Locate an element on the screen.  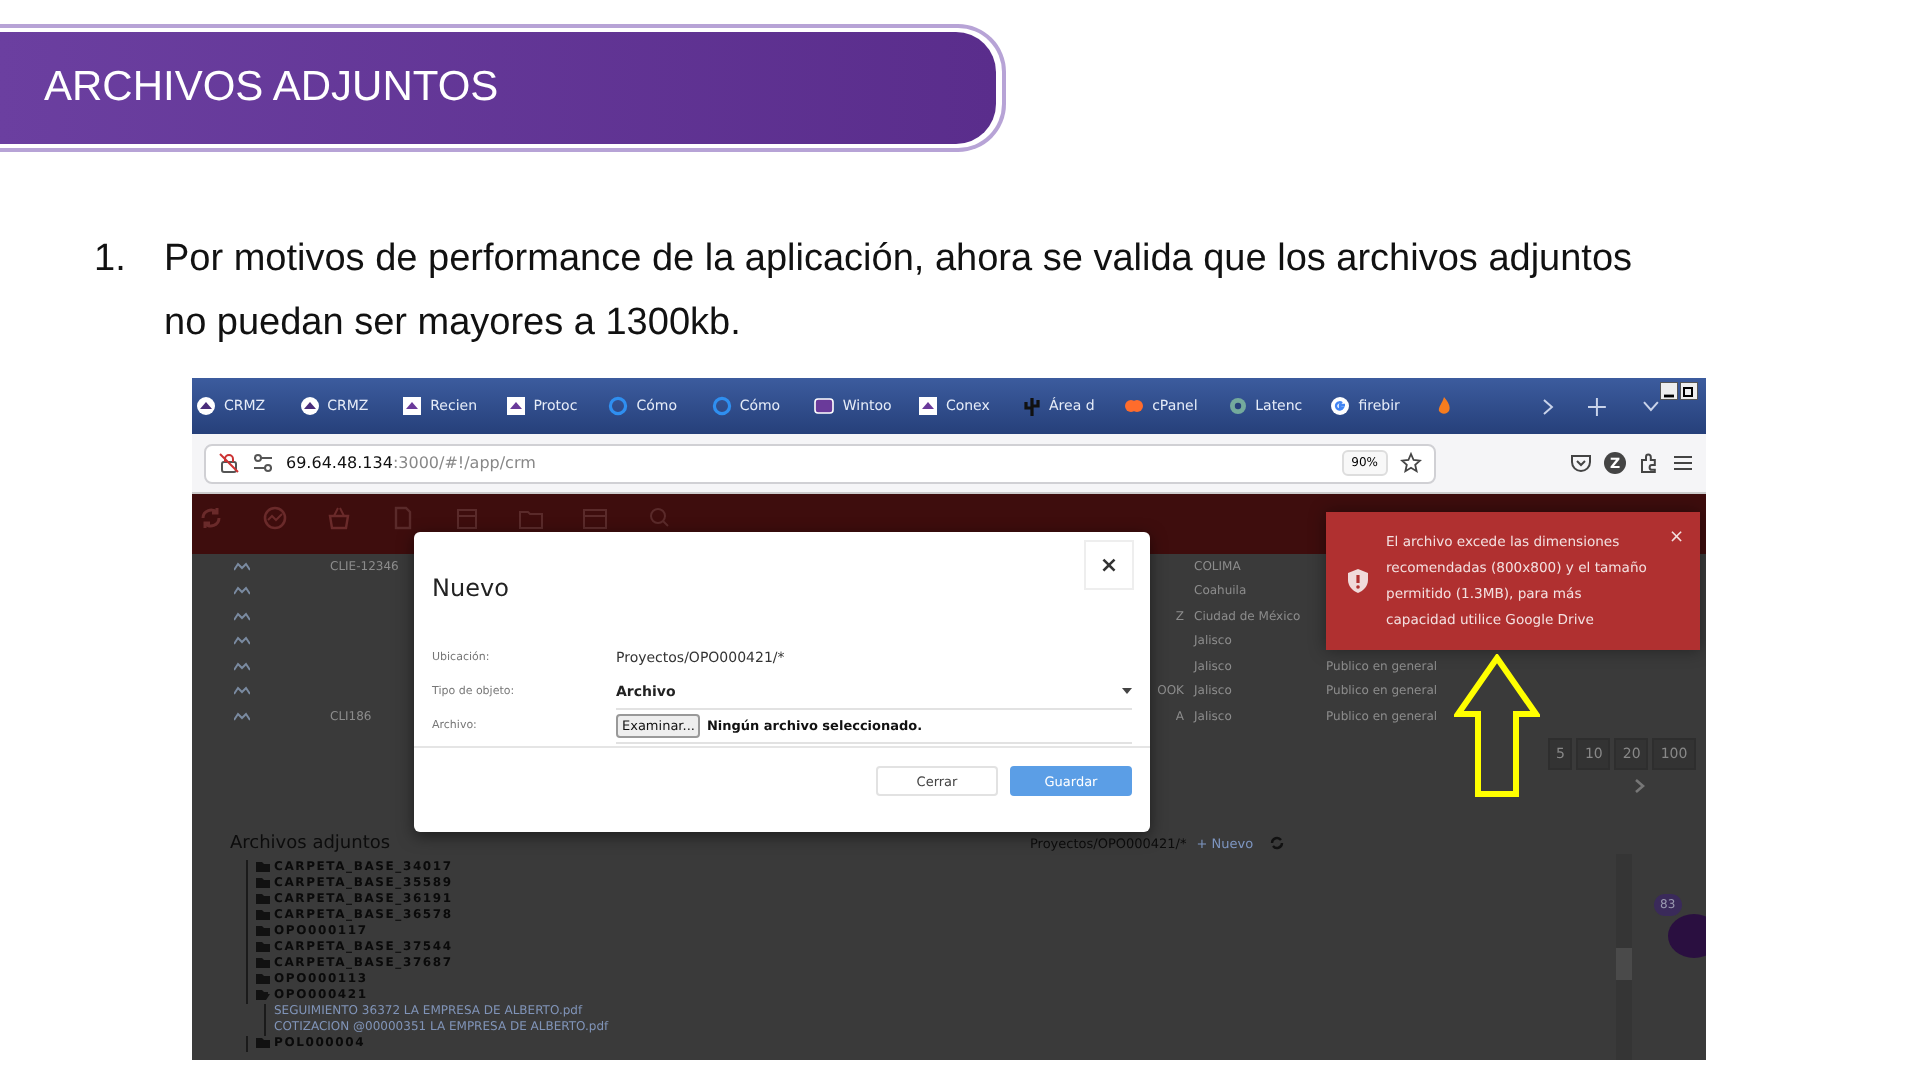
chevron-right-icon is located at coordinates (1640, 785).